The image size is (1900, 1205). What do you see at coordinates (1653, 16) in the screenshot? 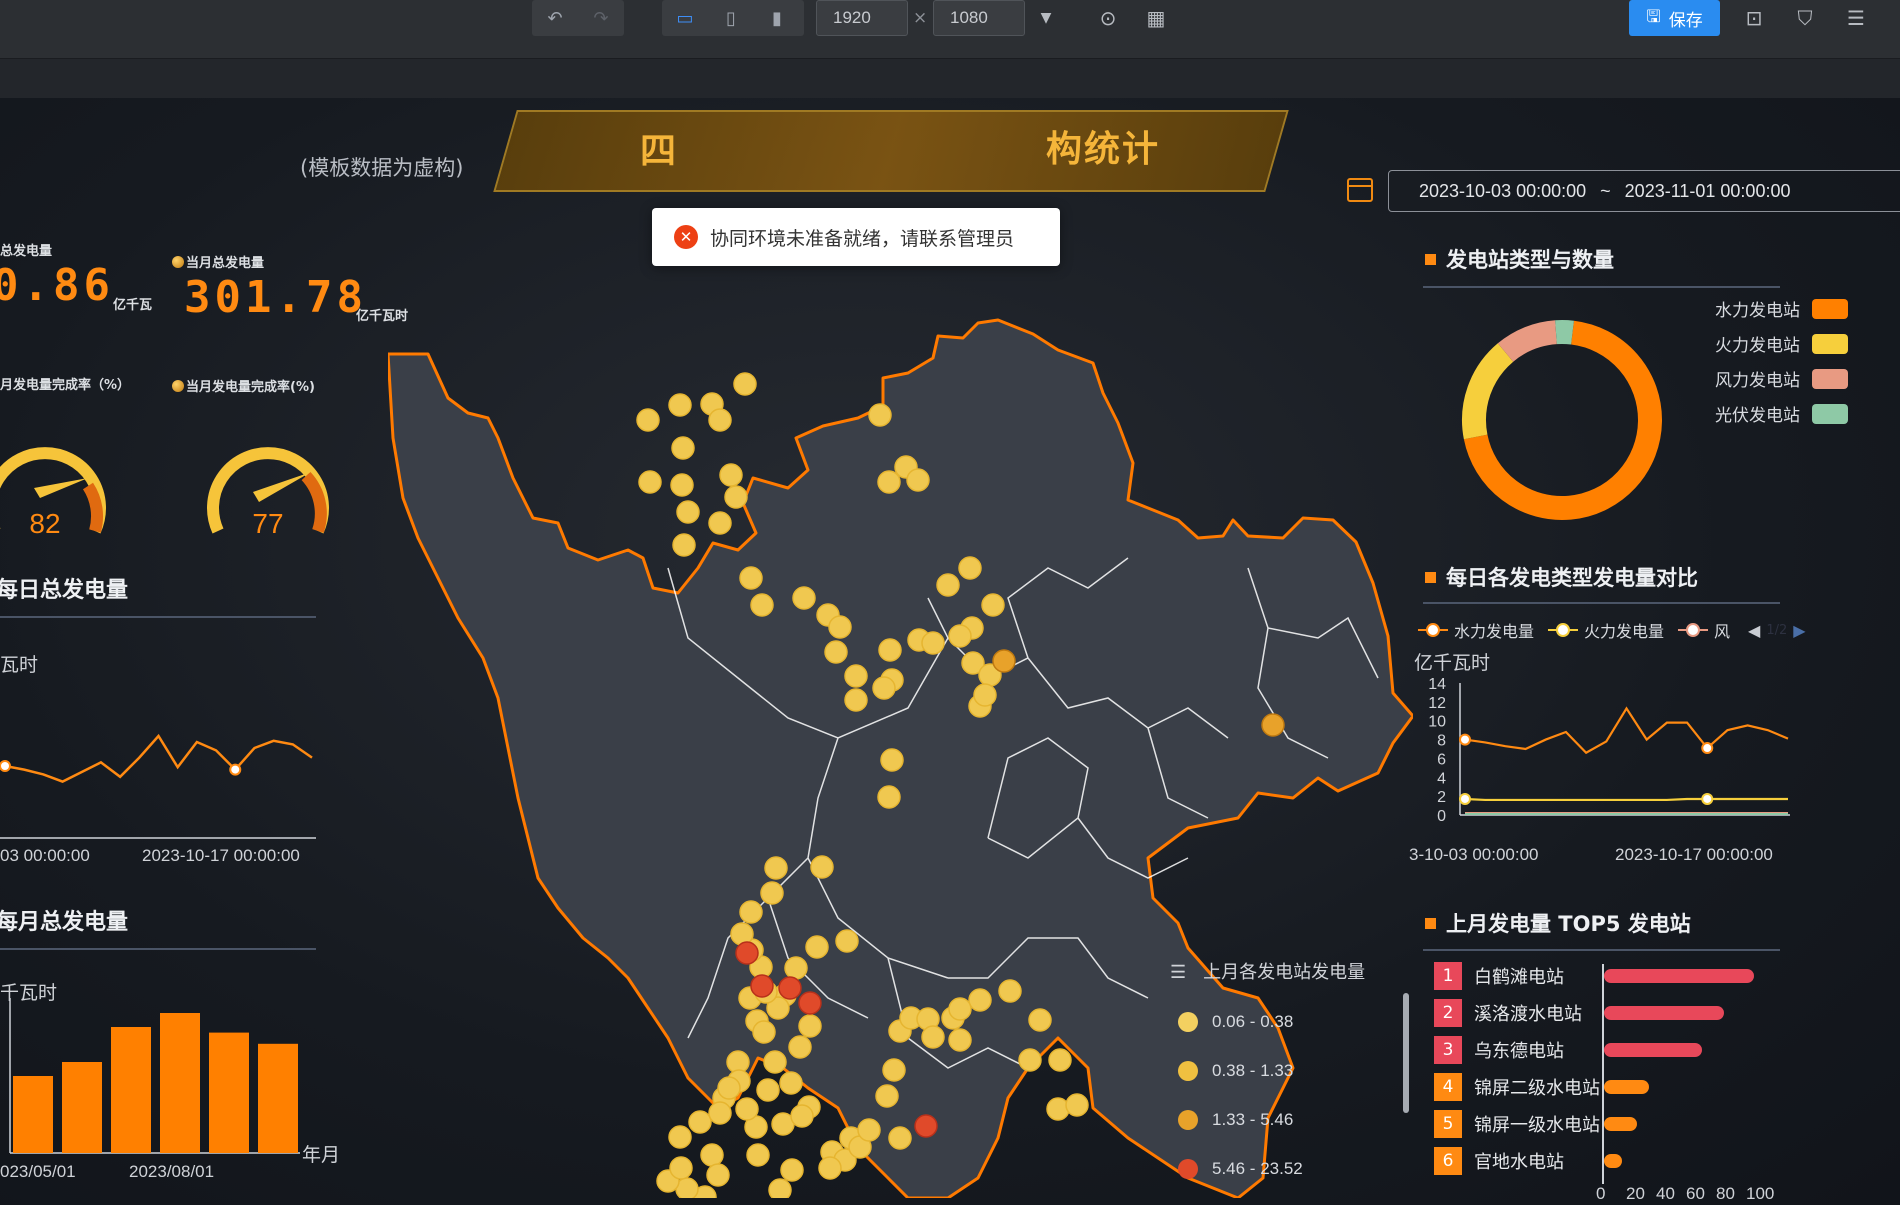
I see `save-icon: 🖫` at bounding box center [1653, 16].